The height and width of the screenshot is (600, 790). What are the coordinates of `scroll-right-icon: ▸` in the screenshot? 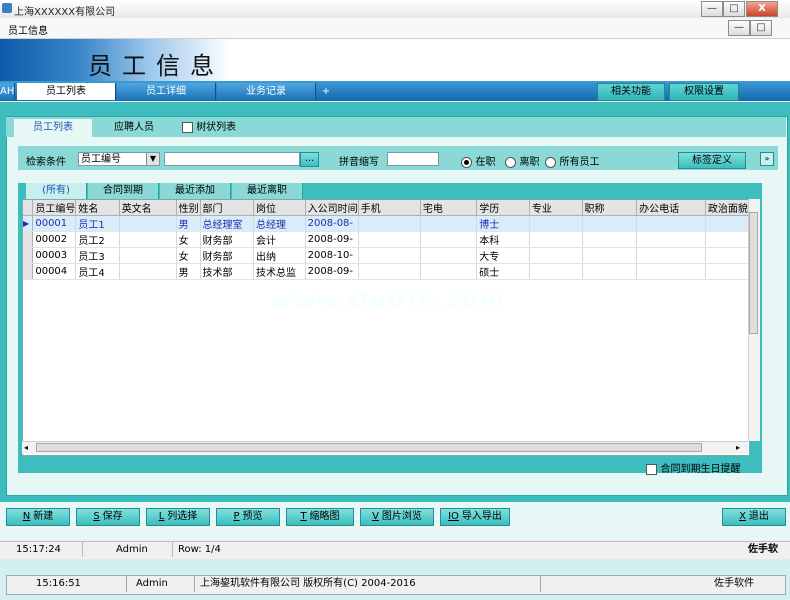 It's located at (738, 447).